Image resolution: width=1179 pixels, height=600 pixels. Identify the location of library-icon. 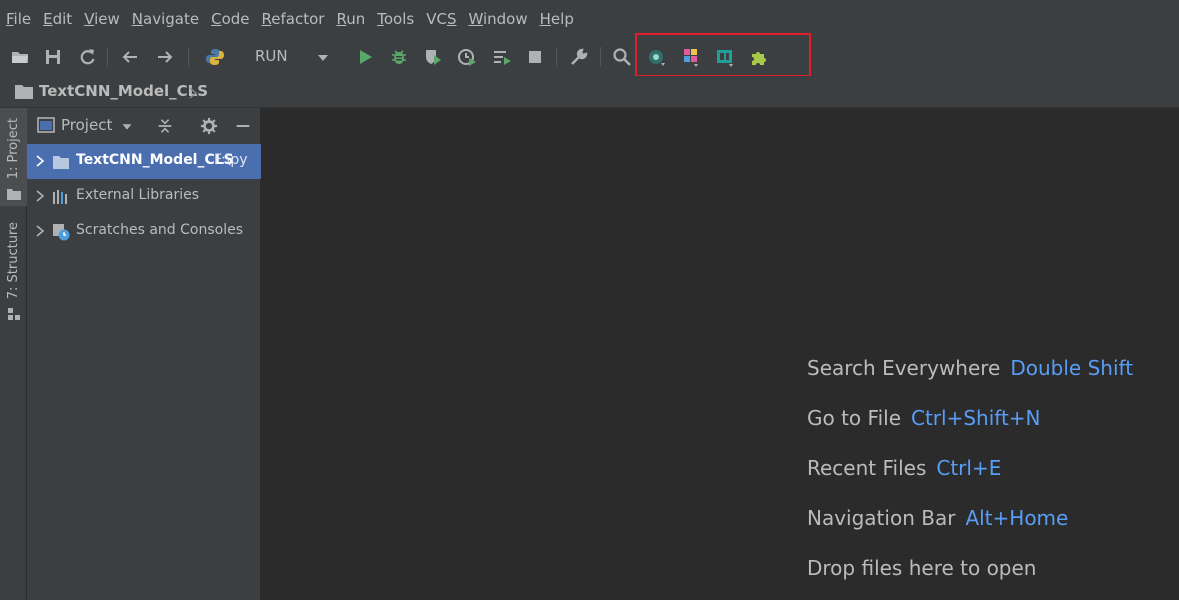
(60, 197).